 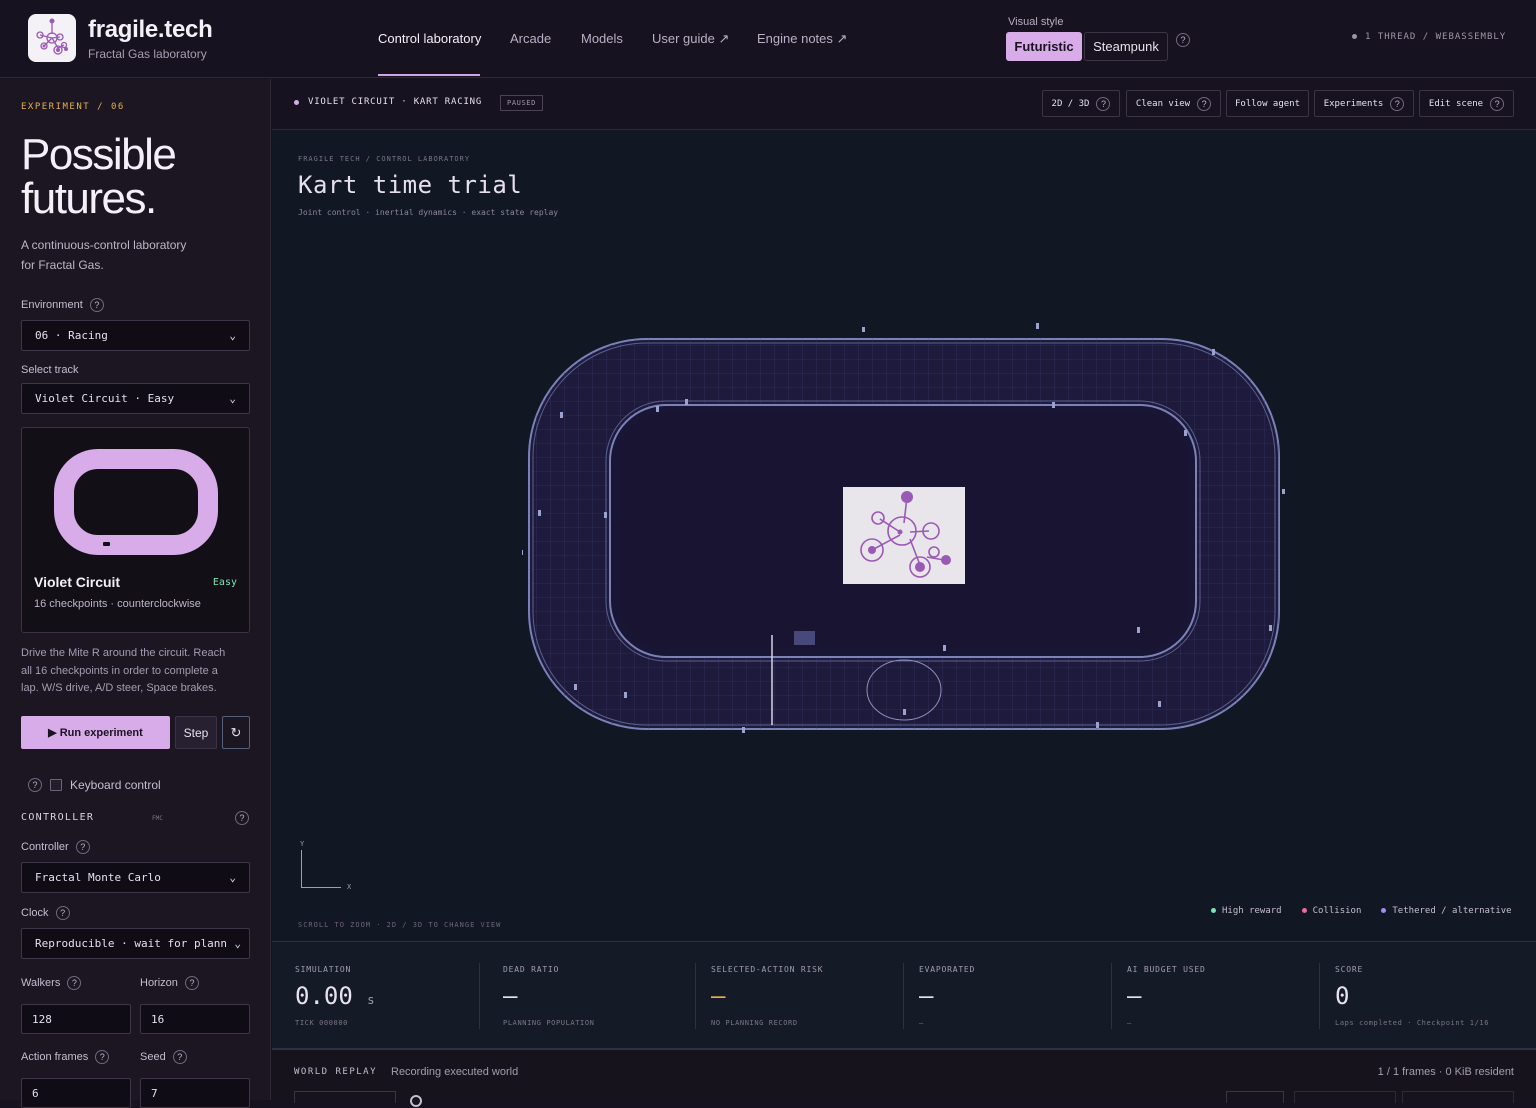 What do you see at coordinates (99, 154) in the screenshot?
I see `title-line-1: Possible` at bounding box center [99, 154].